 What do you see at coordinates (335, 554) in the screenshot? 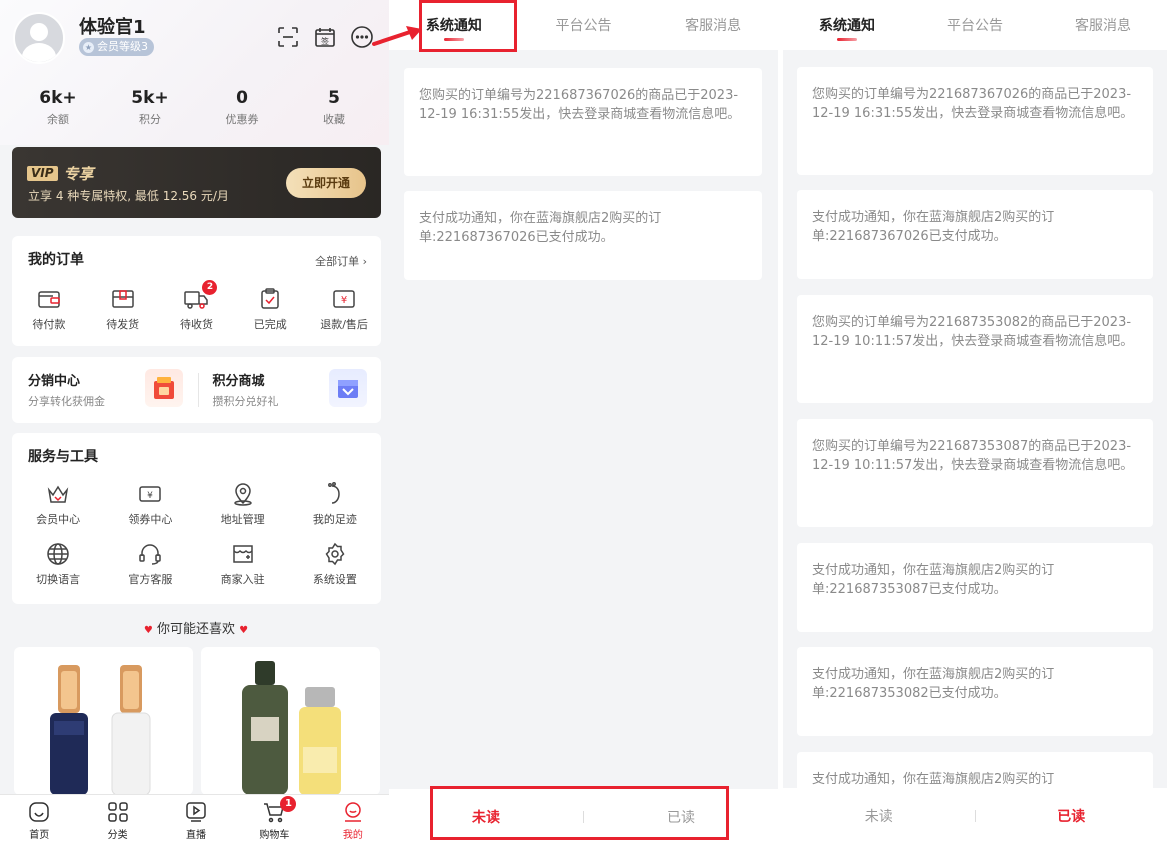
I see `gear-icon` at bounding box center [335, 554].